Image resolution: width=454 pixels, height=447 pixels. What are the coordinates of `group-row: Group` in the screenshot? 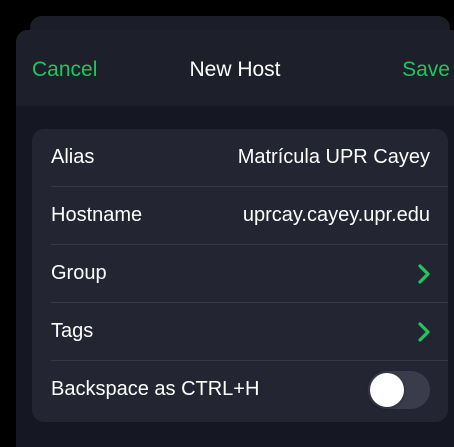 It's located at (240, 274).